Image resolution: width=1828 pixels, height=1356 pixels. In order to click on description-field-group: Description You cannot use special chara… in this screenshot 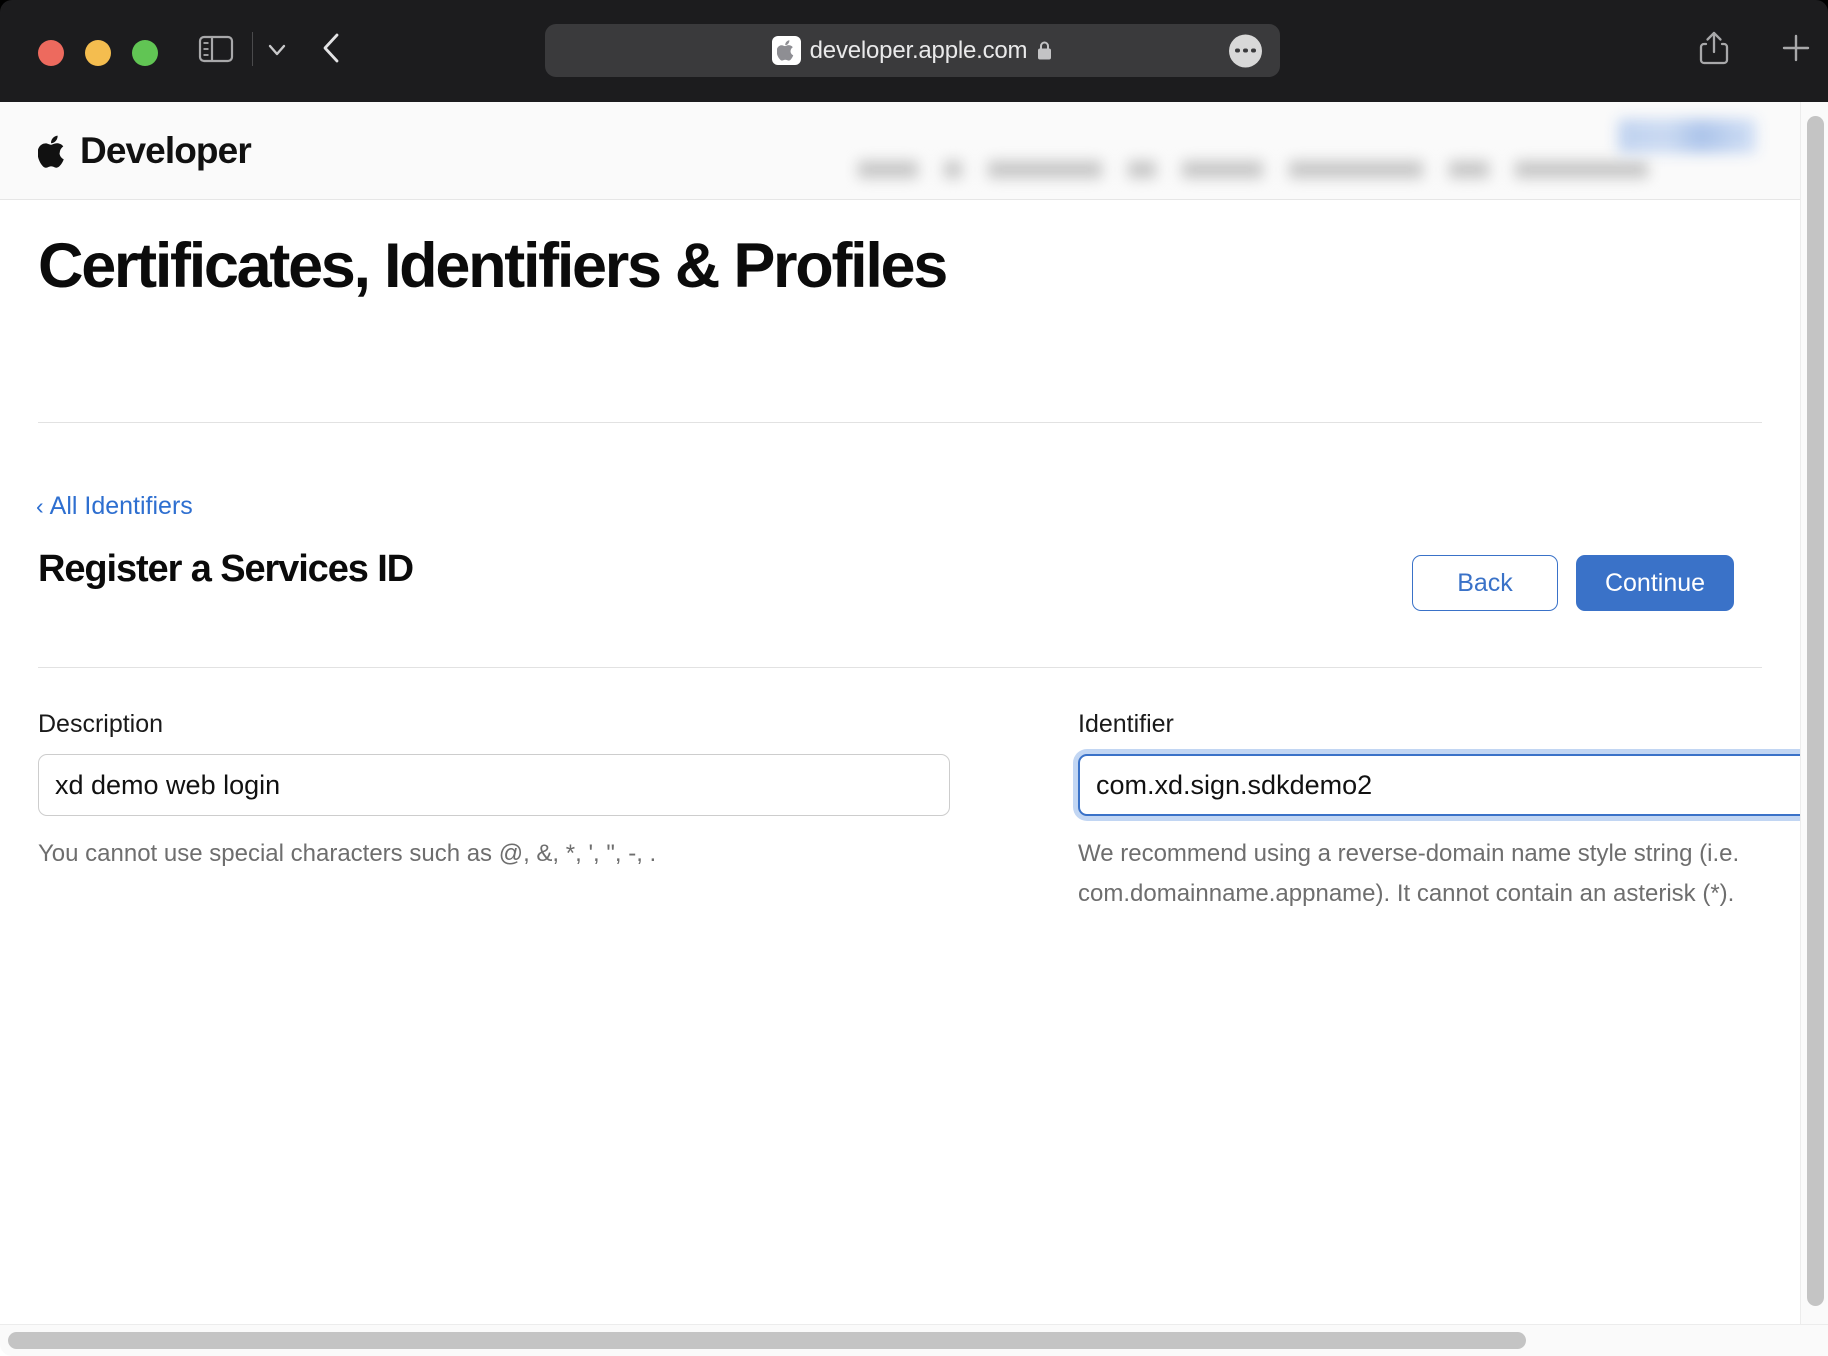, I will do `click(494, 792)`.